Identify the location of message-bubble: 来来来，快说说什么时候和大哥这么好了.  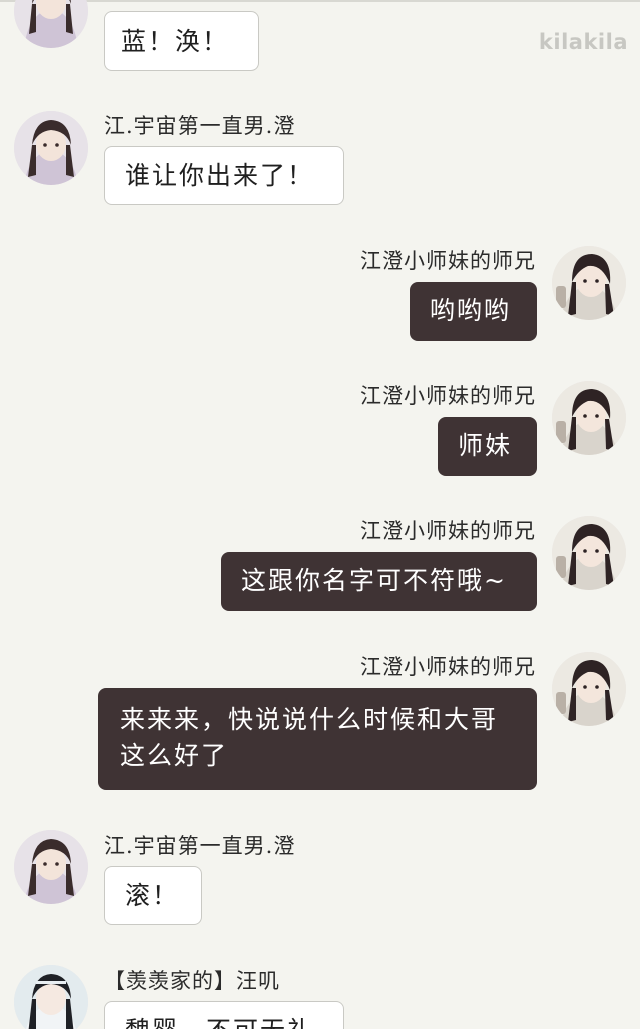
(317, 739).